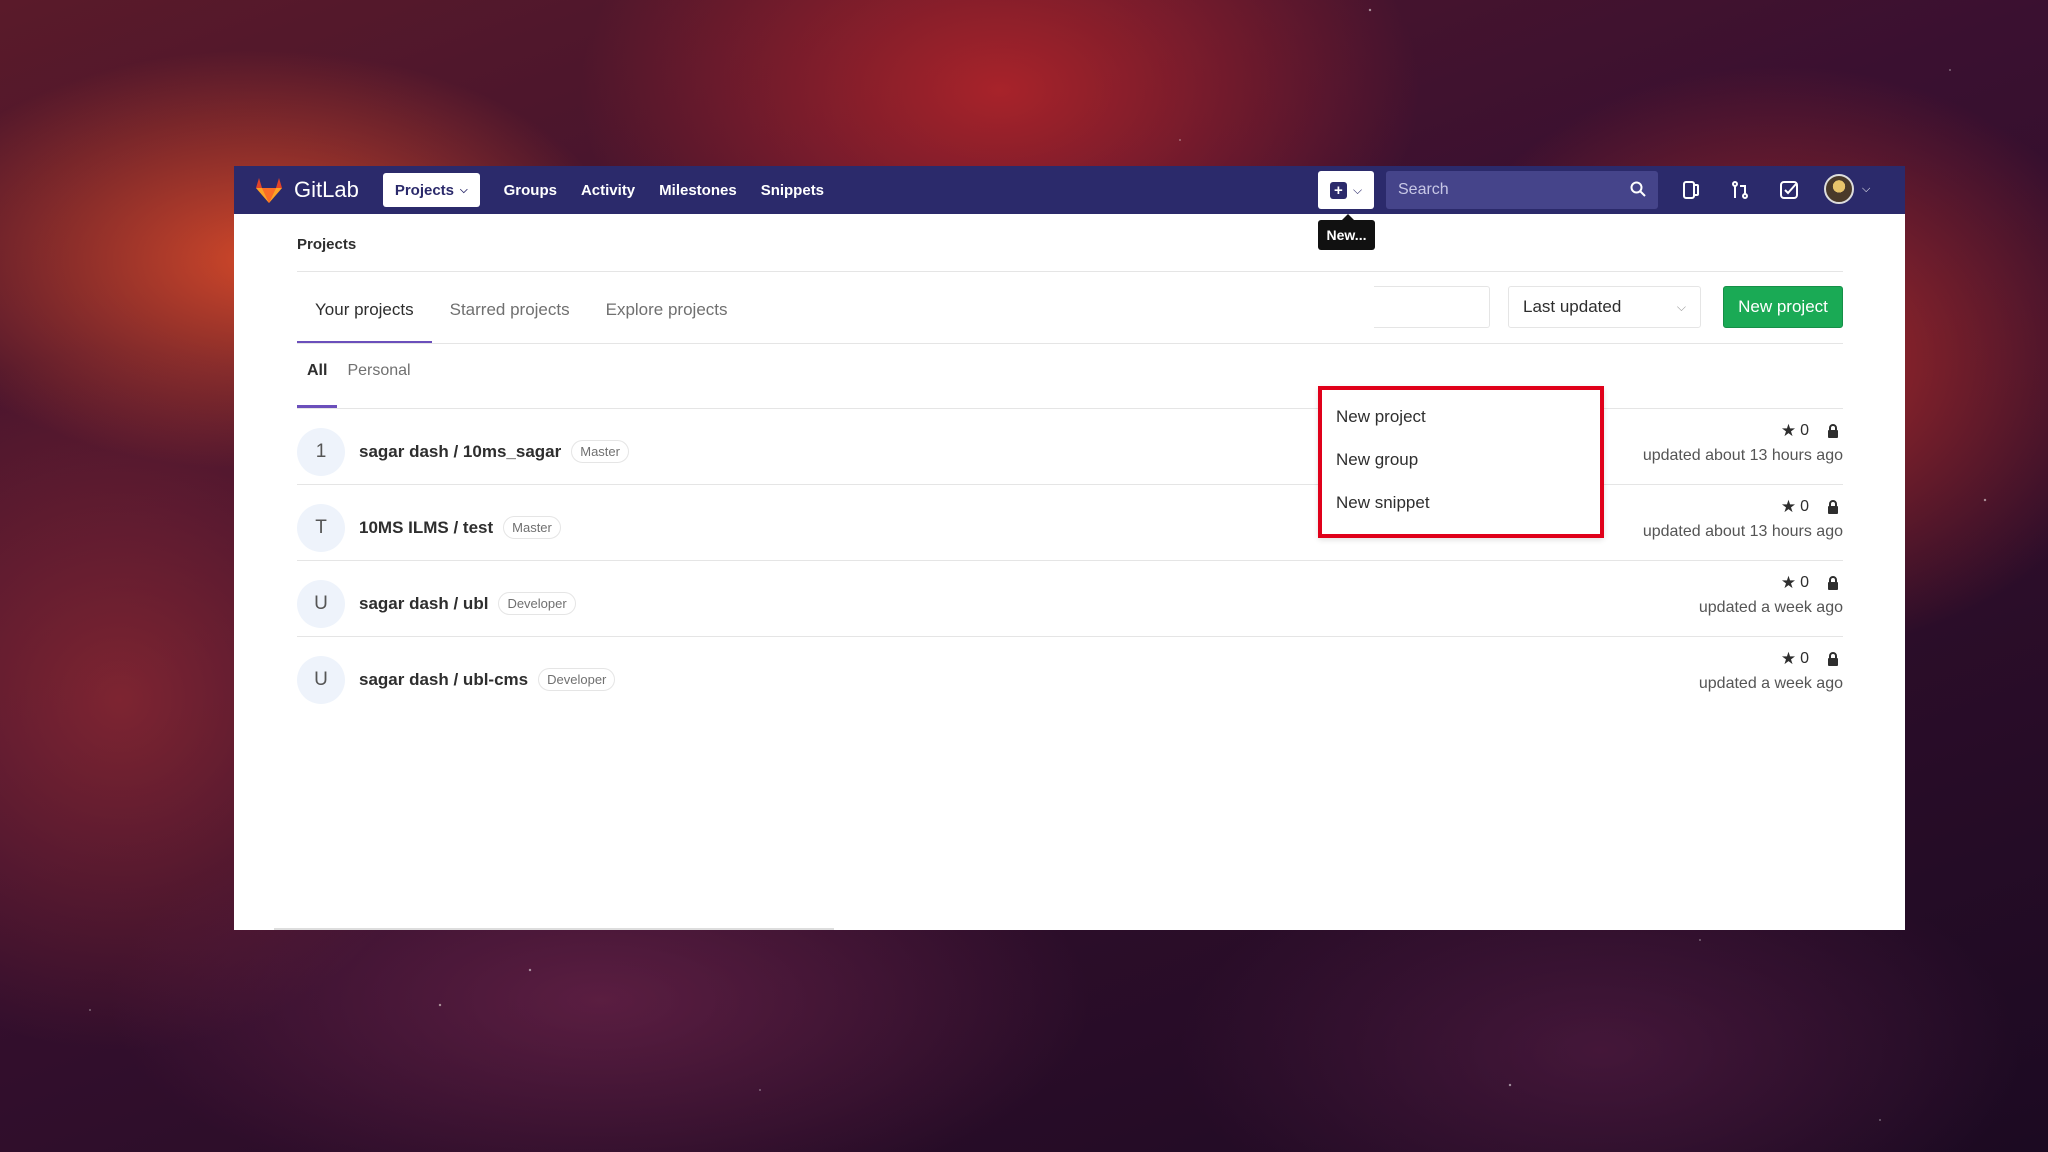  What do you see at coordinates (364, 317) in the screenshot?
I see `tab-your-projects: Your projects` at bounding box center [364, 317].